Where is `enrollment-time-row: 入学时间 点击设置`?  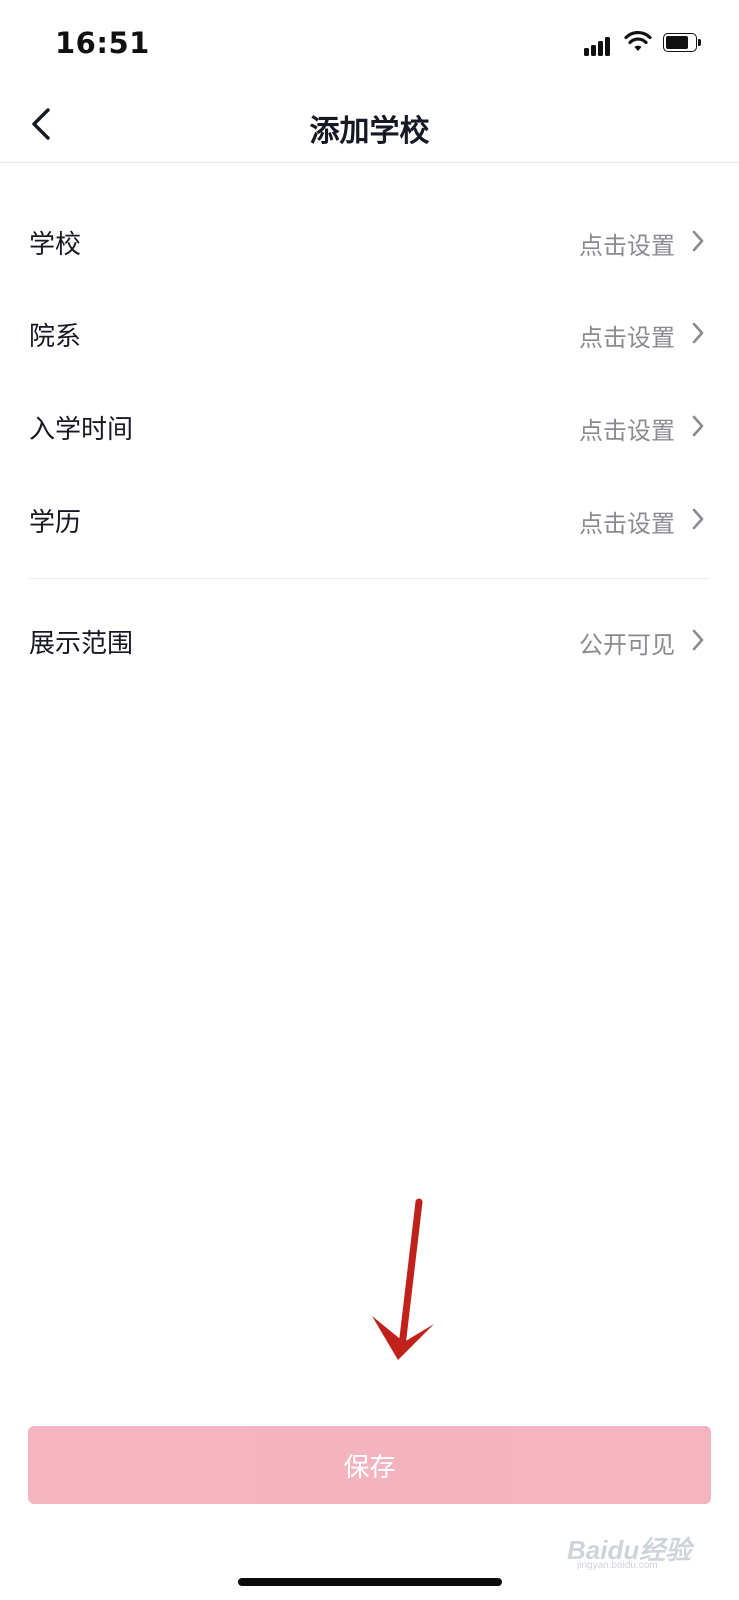
enrollment-time-row: 入学时间 点击设置 is located at coordinates (369, 426).